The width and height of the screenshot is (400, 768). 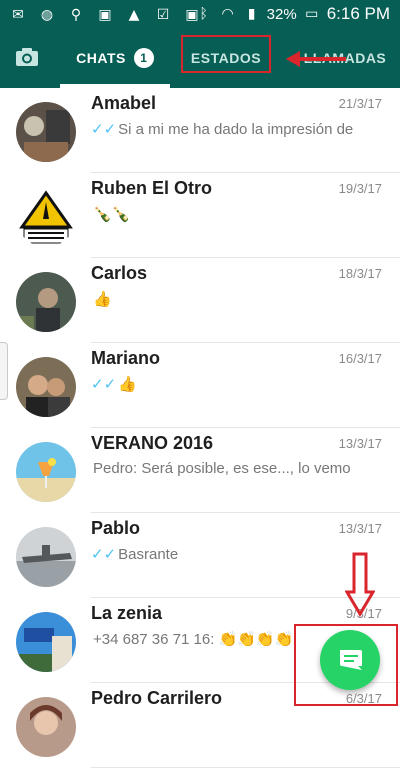 I want to click on chat-date: 21/3/17, so click(x=360, y=103).